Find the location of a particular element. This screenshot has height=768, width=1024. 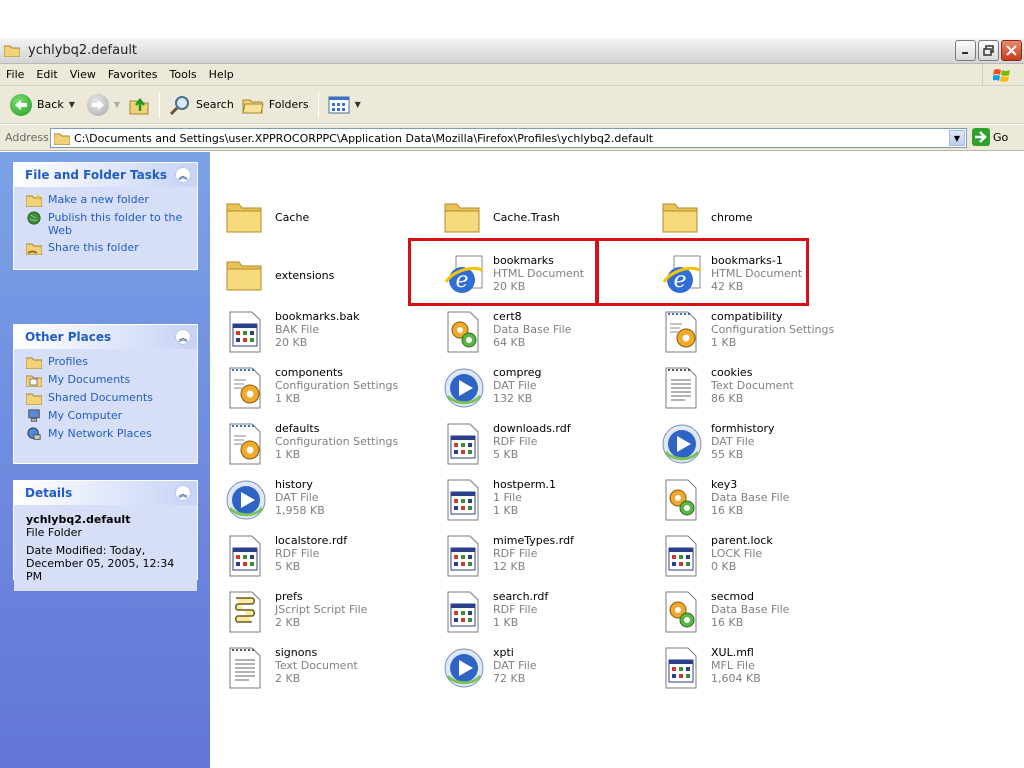

file-meta: compatibility Configuration Settings 1 KB is located at coordinates (772, 329).